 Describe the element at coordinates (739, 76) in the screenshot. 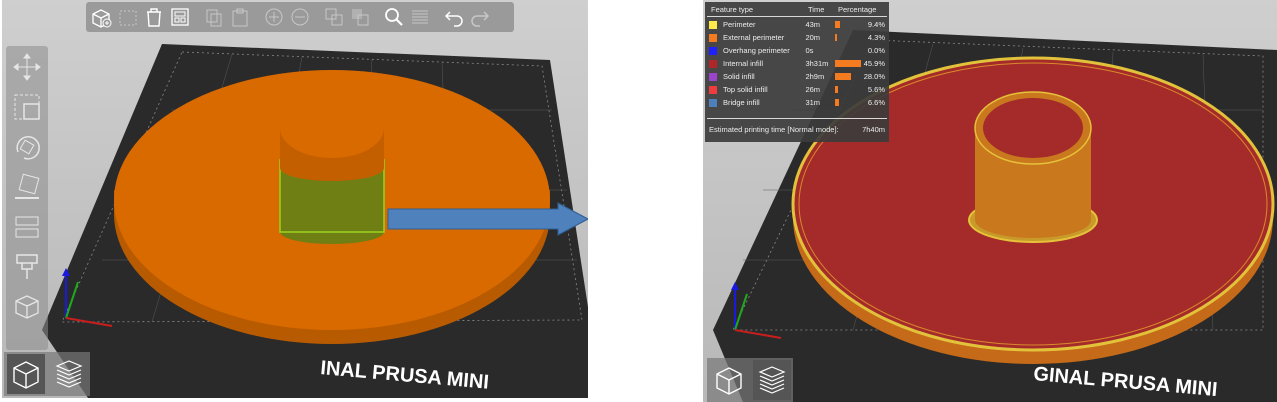

I see `legend-feature-name: Solid infill` at that location.